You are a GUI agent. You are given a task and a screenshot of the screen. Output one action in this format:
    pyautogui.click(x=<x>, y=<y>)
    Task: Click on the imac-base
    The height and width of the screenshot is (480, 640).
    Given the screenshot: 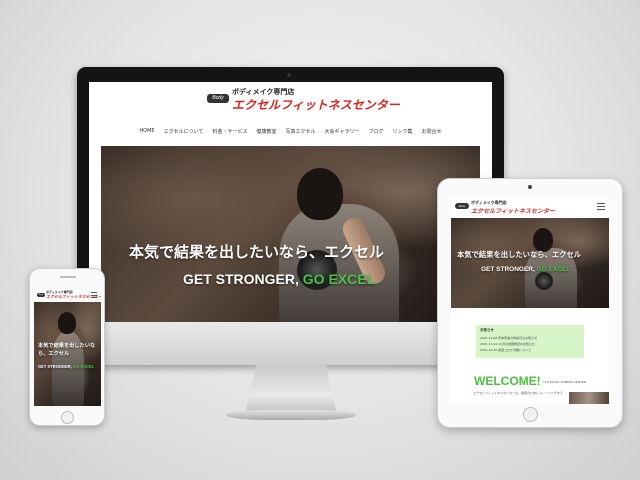 What is the action you would take?
    pyautogui.click(x=291, y=415)
    